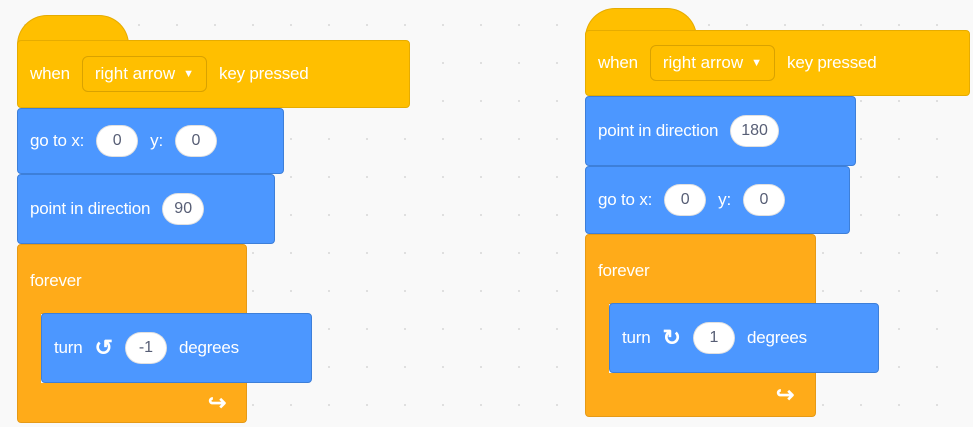 The image size is (973, 427). What do you see at coordinates (176, 348) in the screenshot?
I see `turn-block: turn ↺ -1 degrees` at bounding box center [176, 348].